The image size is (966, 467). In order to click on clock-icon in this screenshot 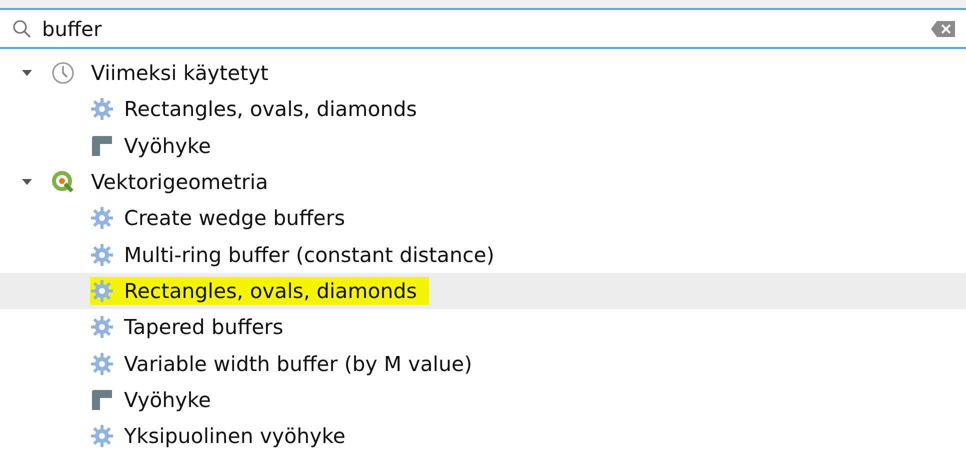, I will do `click(63, 73)`.